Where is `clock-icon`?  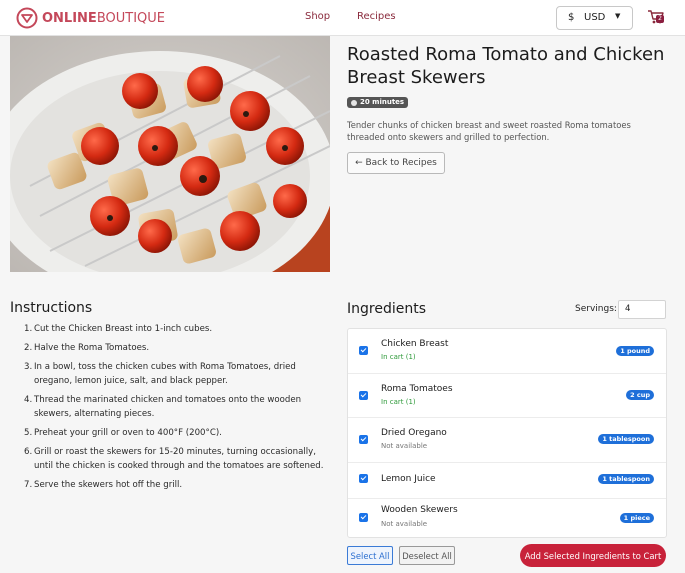 clock-icon is located at coordinates (354, 102).